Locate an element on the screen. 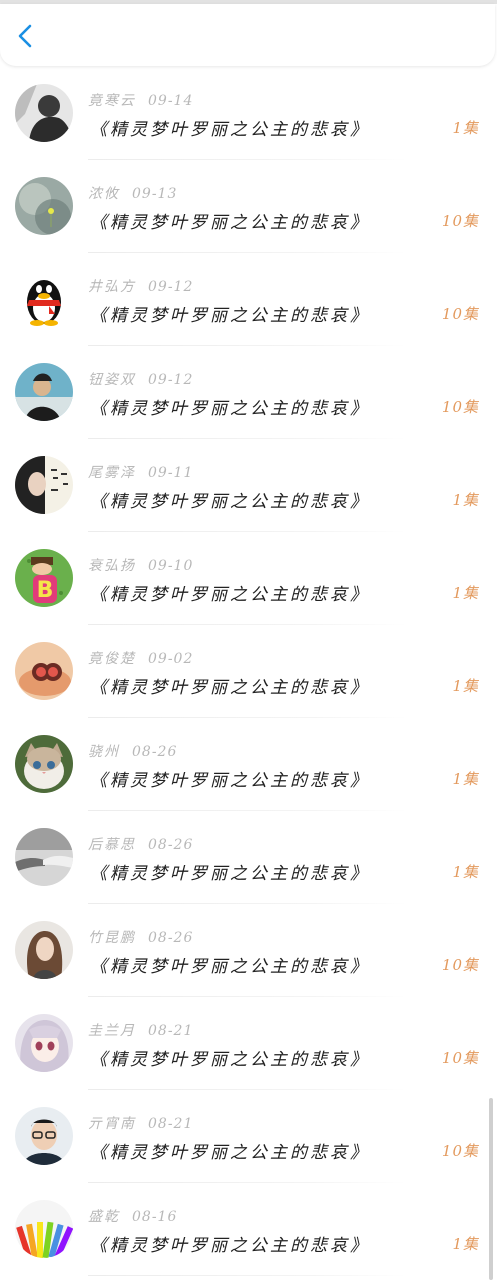  avatar-bw-portrait is located at coordinates (44, 113).